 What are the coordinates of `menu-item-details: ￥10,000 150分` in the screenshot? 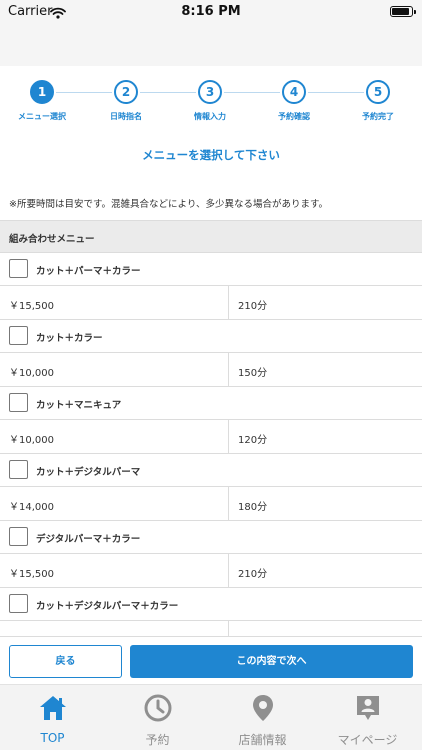 It's located at (211, 370).